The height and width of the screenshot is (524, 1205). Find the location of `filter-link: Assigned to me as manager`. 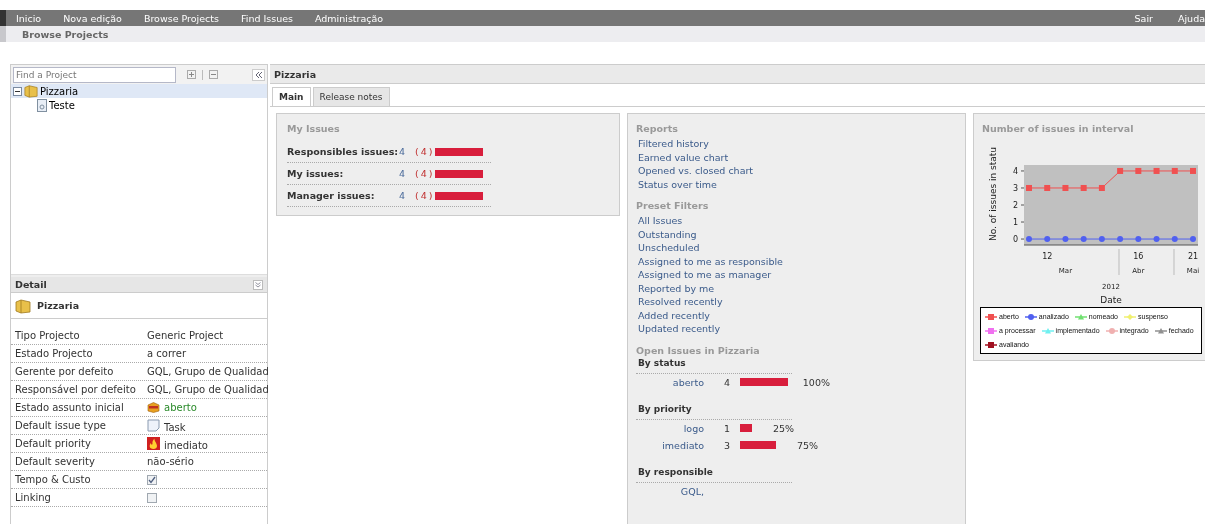

filter-link: Assigned to me as manager is located at coordinates (704, 274).